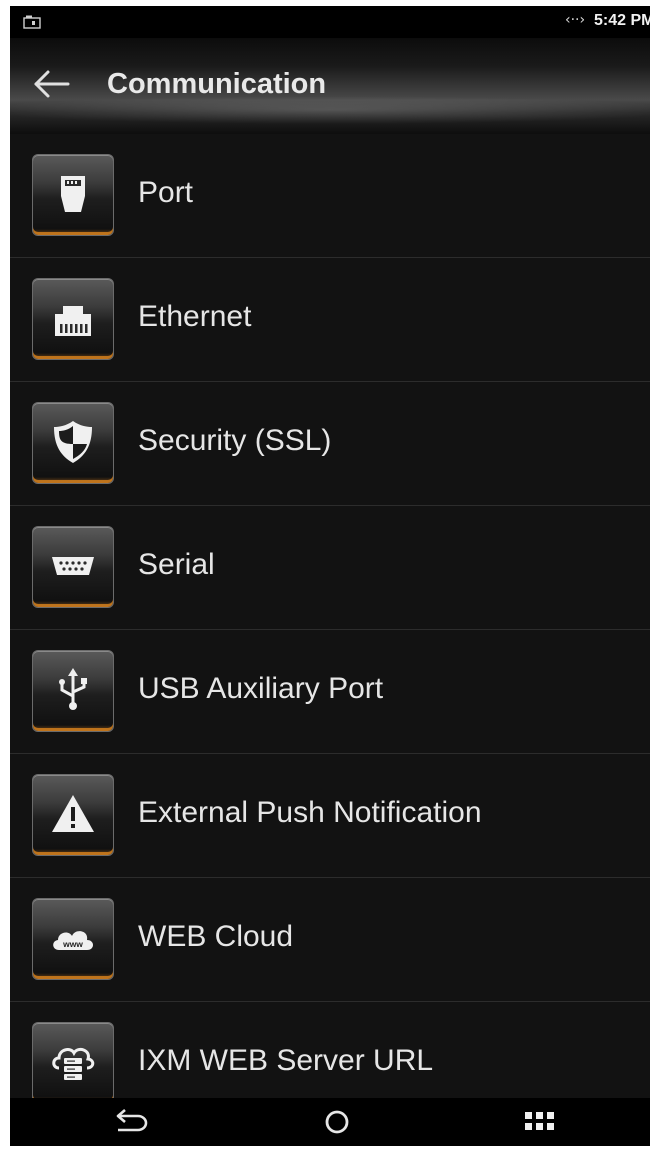 The image size is (650, 1155). I want to click on cloud-www-icon: www, so click(73, 940).